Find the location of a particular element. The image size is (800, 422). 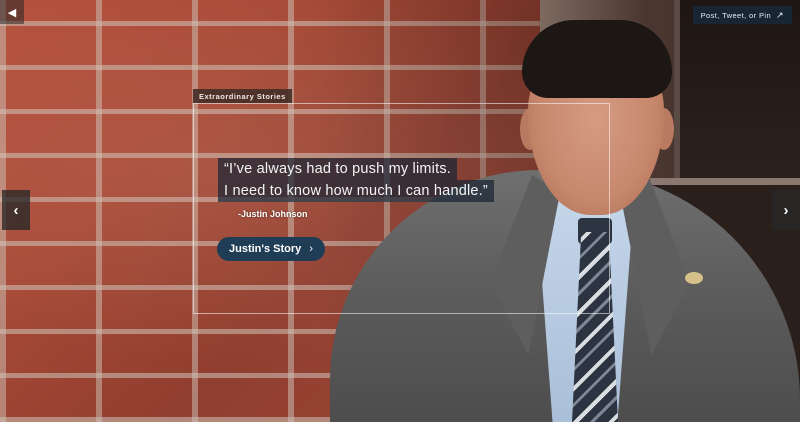

lapel-pin is located at coordinates (694, 278).